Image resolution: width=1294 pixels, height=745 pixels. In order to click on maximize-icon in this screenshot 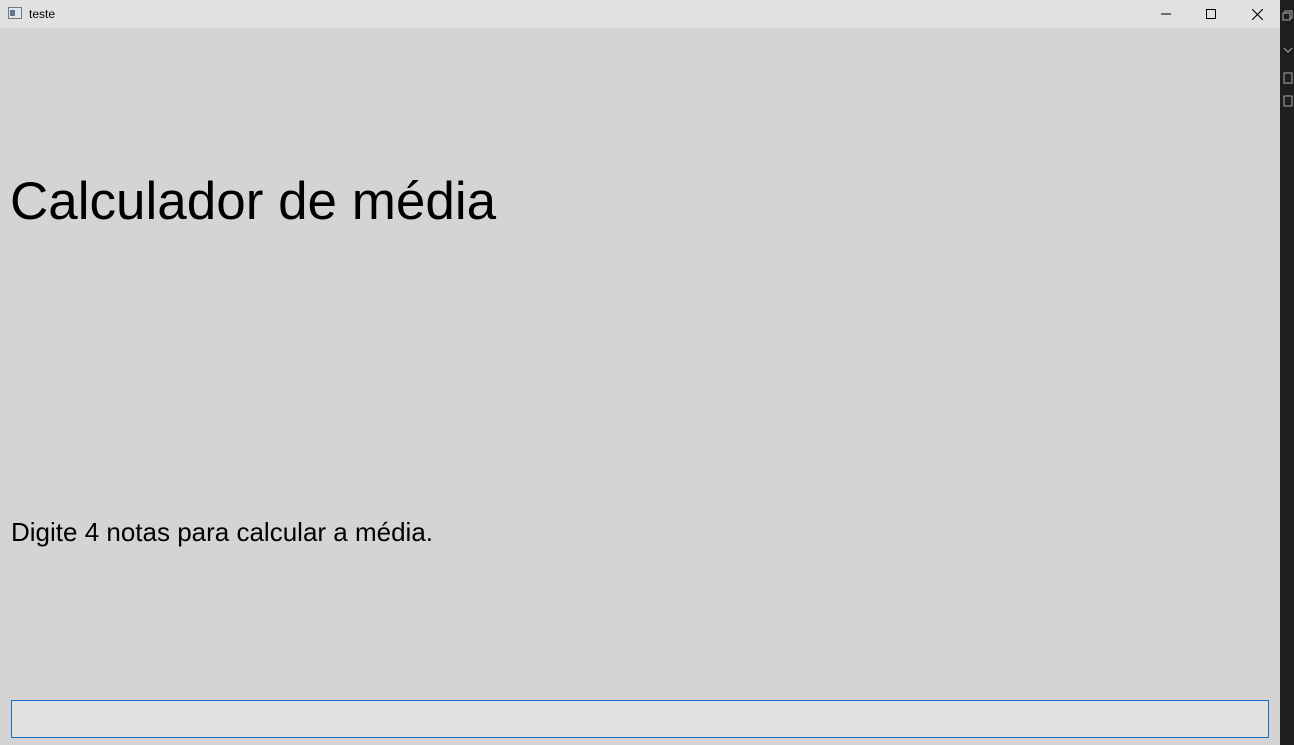, I will do `click(1211, 14)`.